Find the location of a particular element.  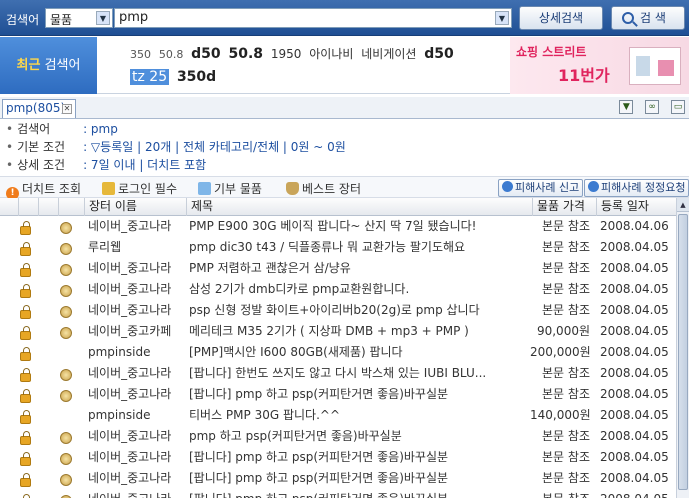

search-input: pmp ▼ is located at coordinates (313, 18).